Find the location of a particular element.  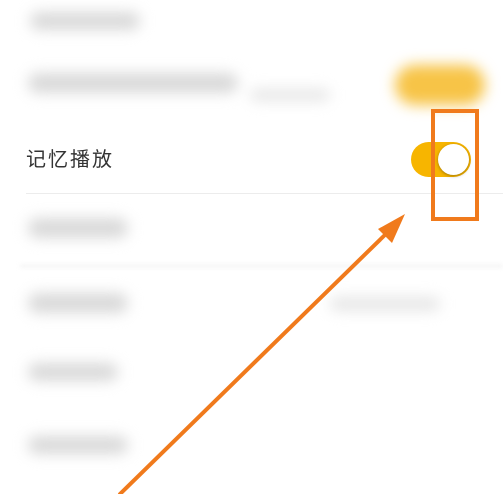

memory-playback-row: 记忆播放 is located at coordinates (251, 159).